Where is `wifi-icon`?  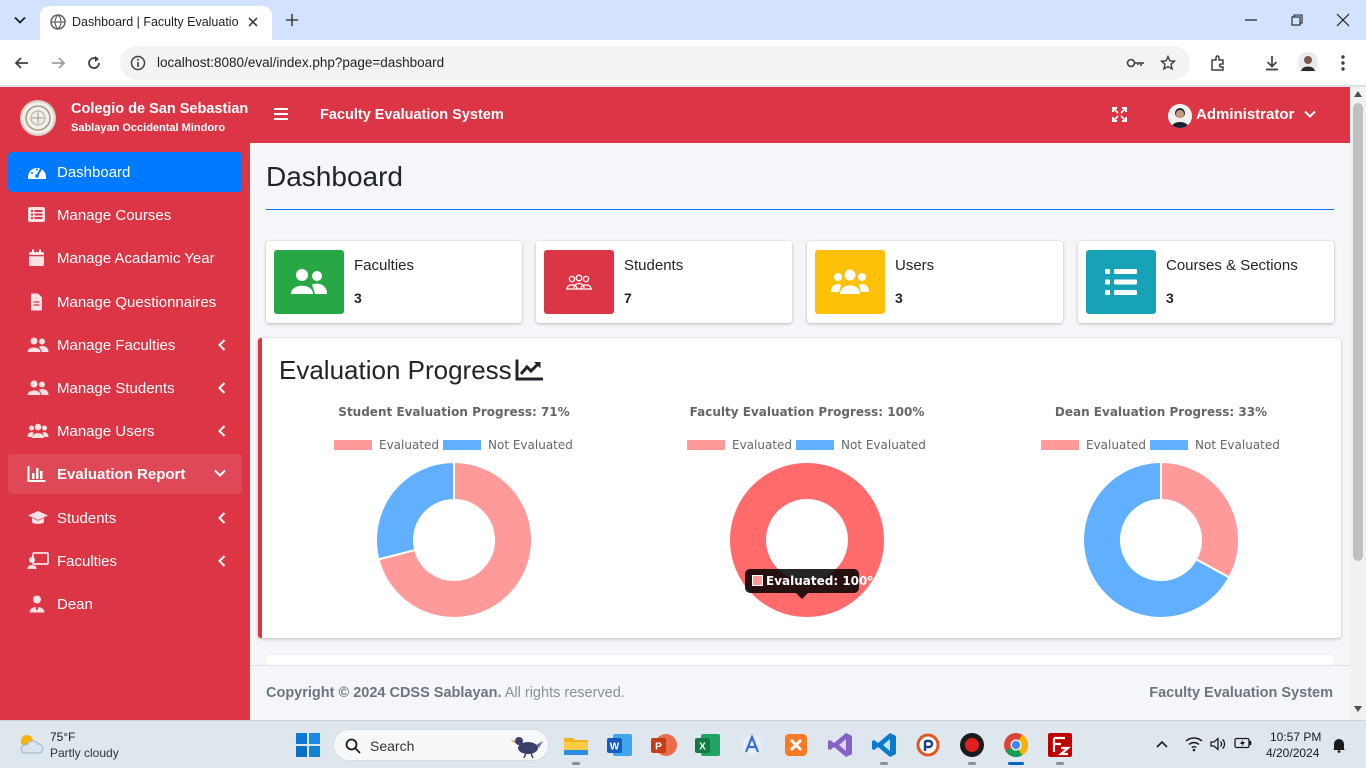
wifi-icon is located at coordinates (1194, 744).